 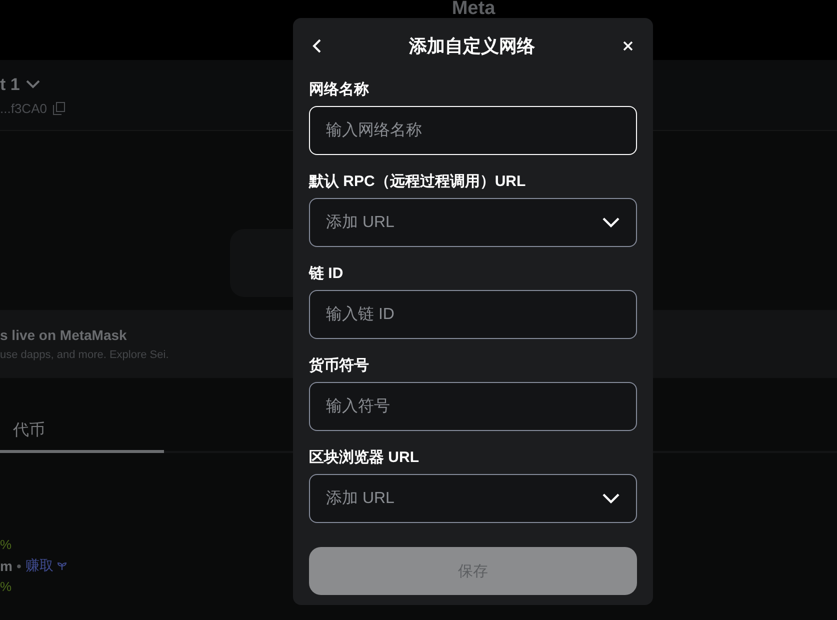 I want to click on back-icon, so click(x=317, y=46).